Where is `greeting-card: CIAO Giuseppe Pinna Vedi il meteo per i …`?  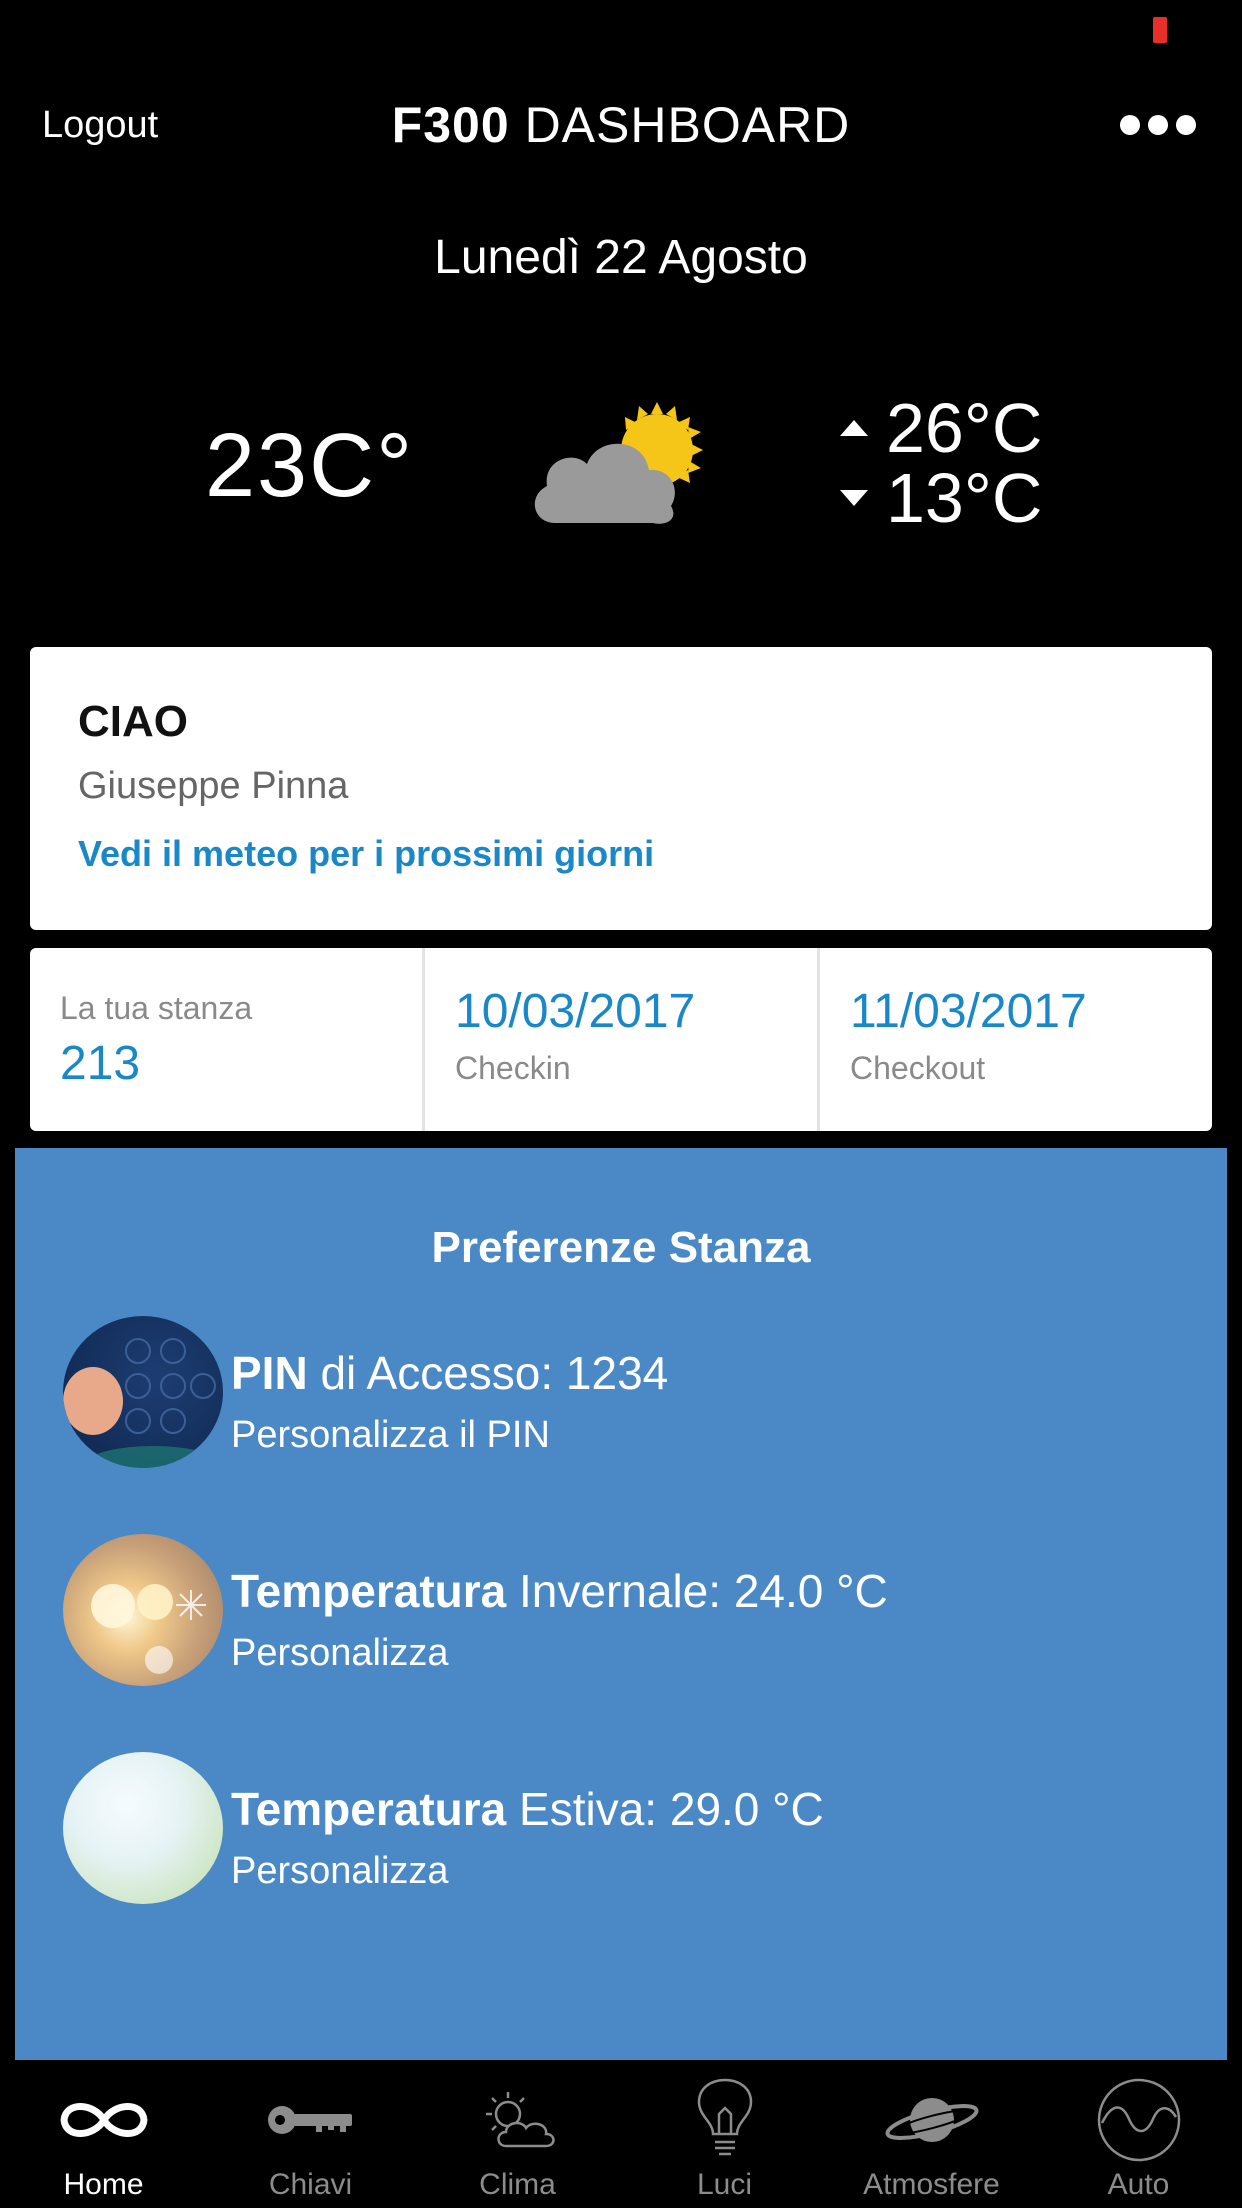 greeting-card: CIAO Giuseppe Pinna Vedi il meteo per i … is located at coordinates (621, 788).